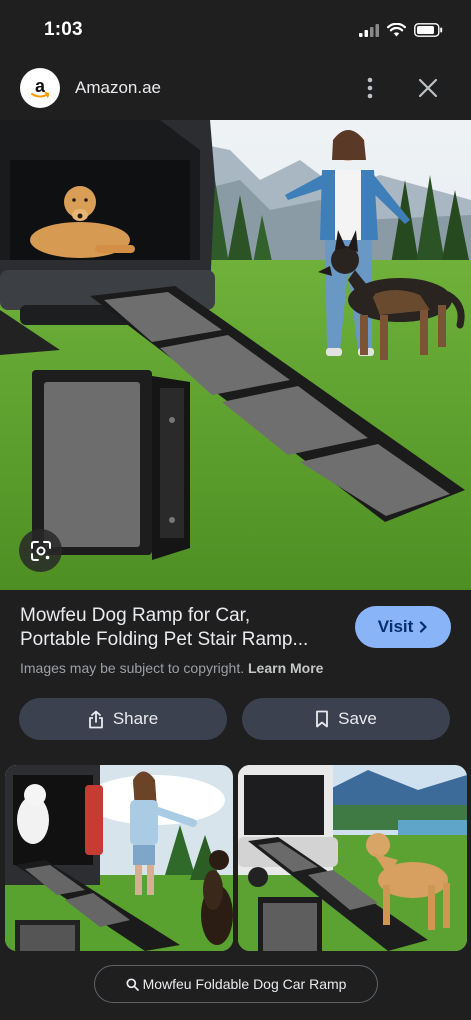  Describe the element at coordinates (95, 719) in the screenshot. I see `share-icon` at that location.